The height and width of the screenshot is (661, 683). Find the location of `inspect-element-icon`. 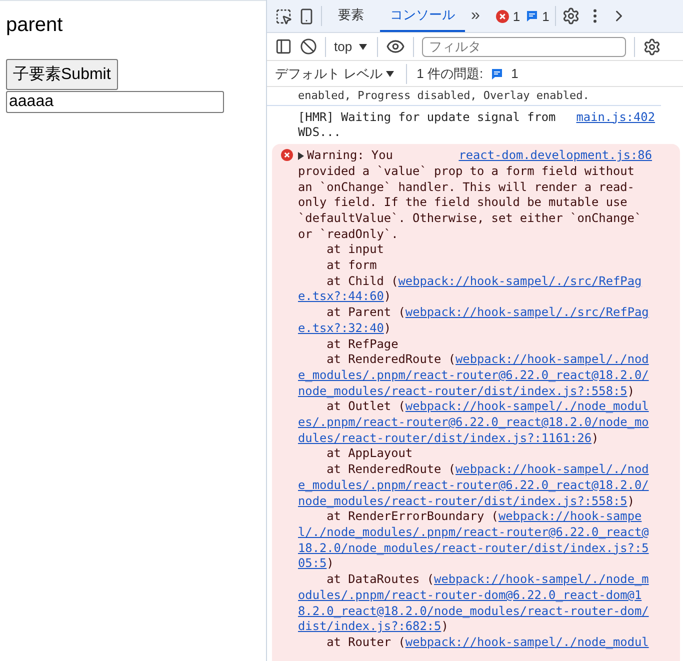

inspect-element-icon is located at coordinates (283, 16).